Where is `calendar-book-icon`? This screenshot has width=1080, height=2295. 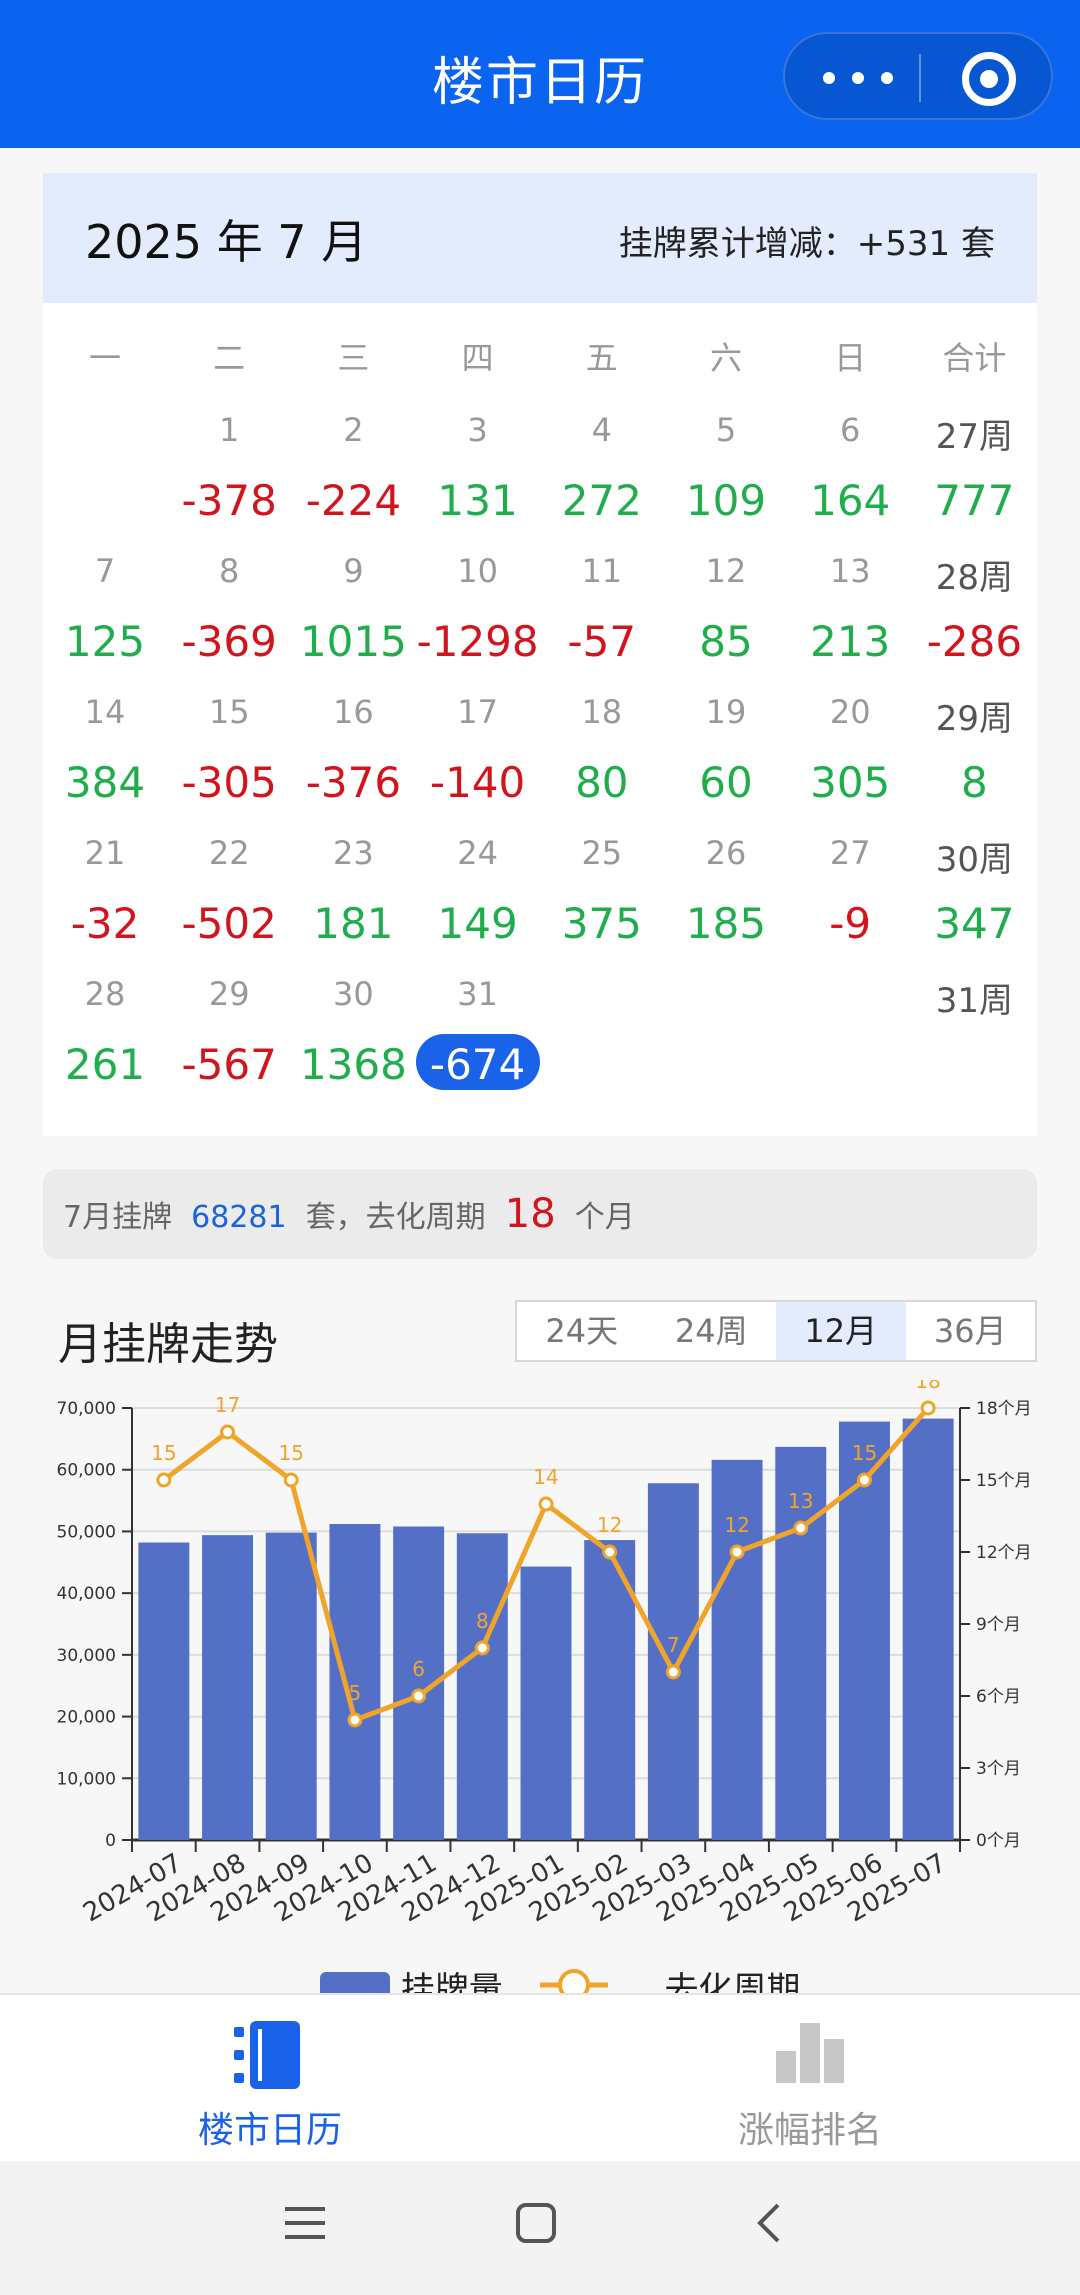 calendar-book-icon is located at coordinates (267, 2055).